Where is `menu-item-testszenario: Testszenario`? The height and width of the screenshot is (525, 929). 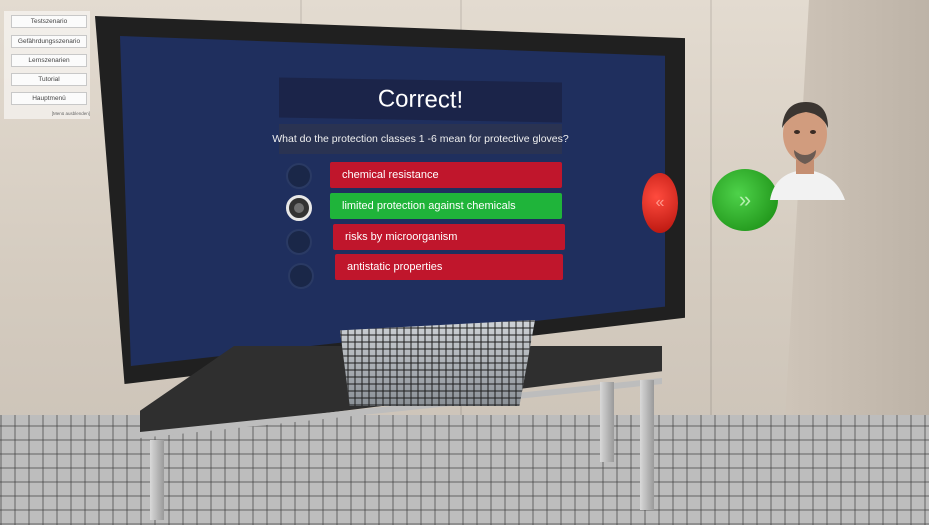
menu-item-testszenario: Testszenario is located at coordinates (49, 21).